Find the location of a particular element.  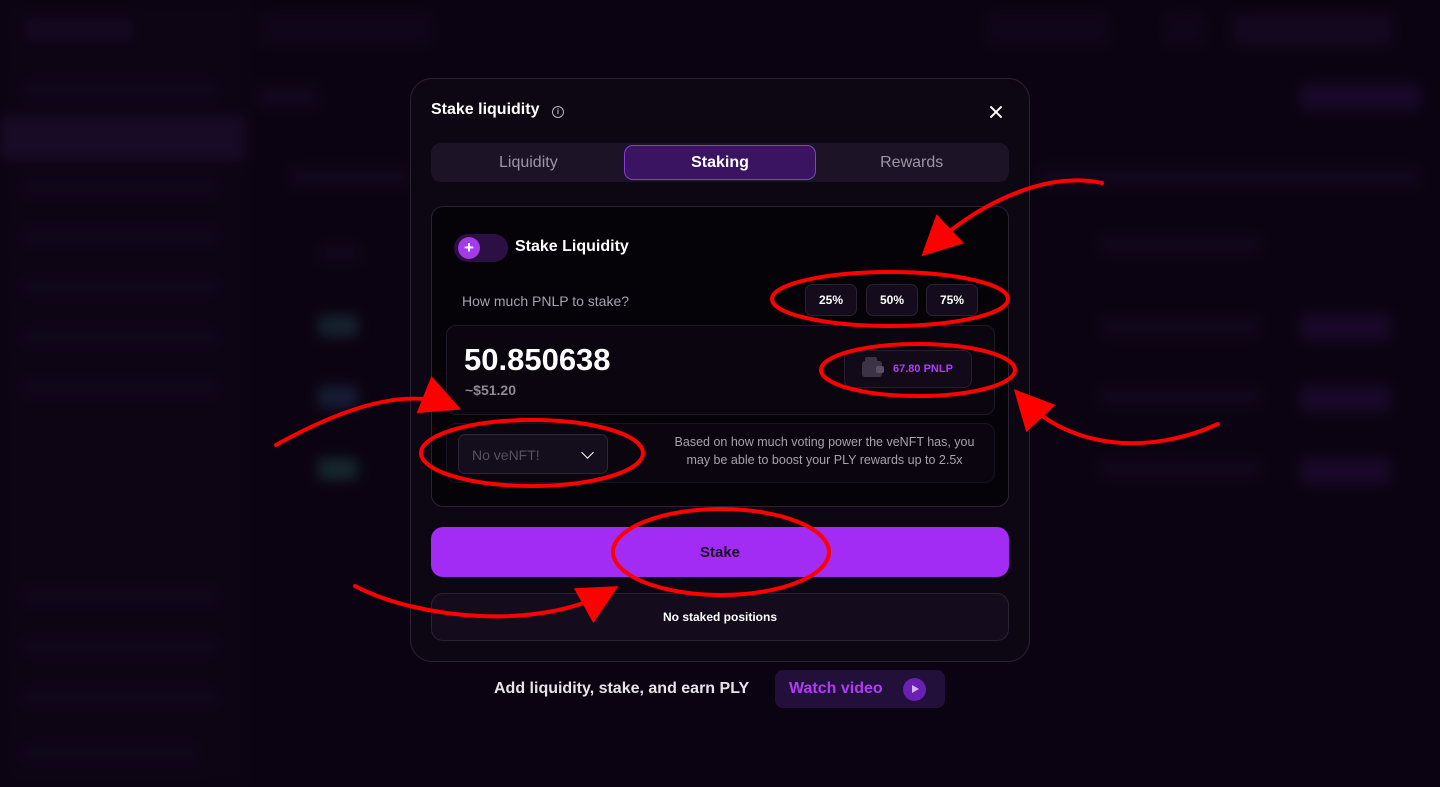

percent-25-button: 25% is located at coordinates (831, 300).